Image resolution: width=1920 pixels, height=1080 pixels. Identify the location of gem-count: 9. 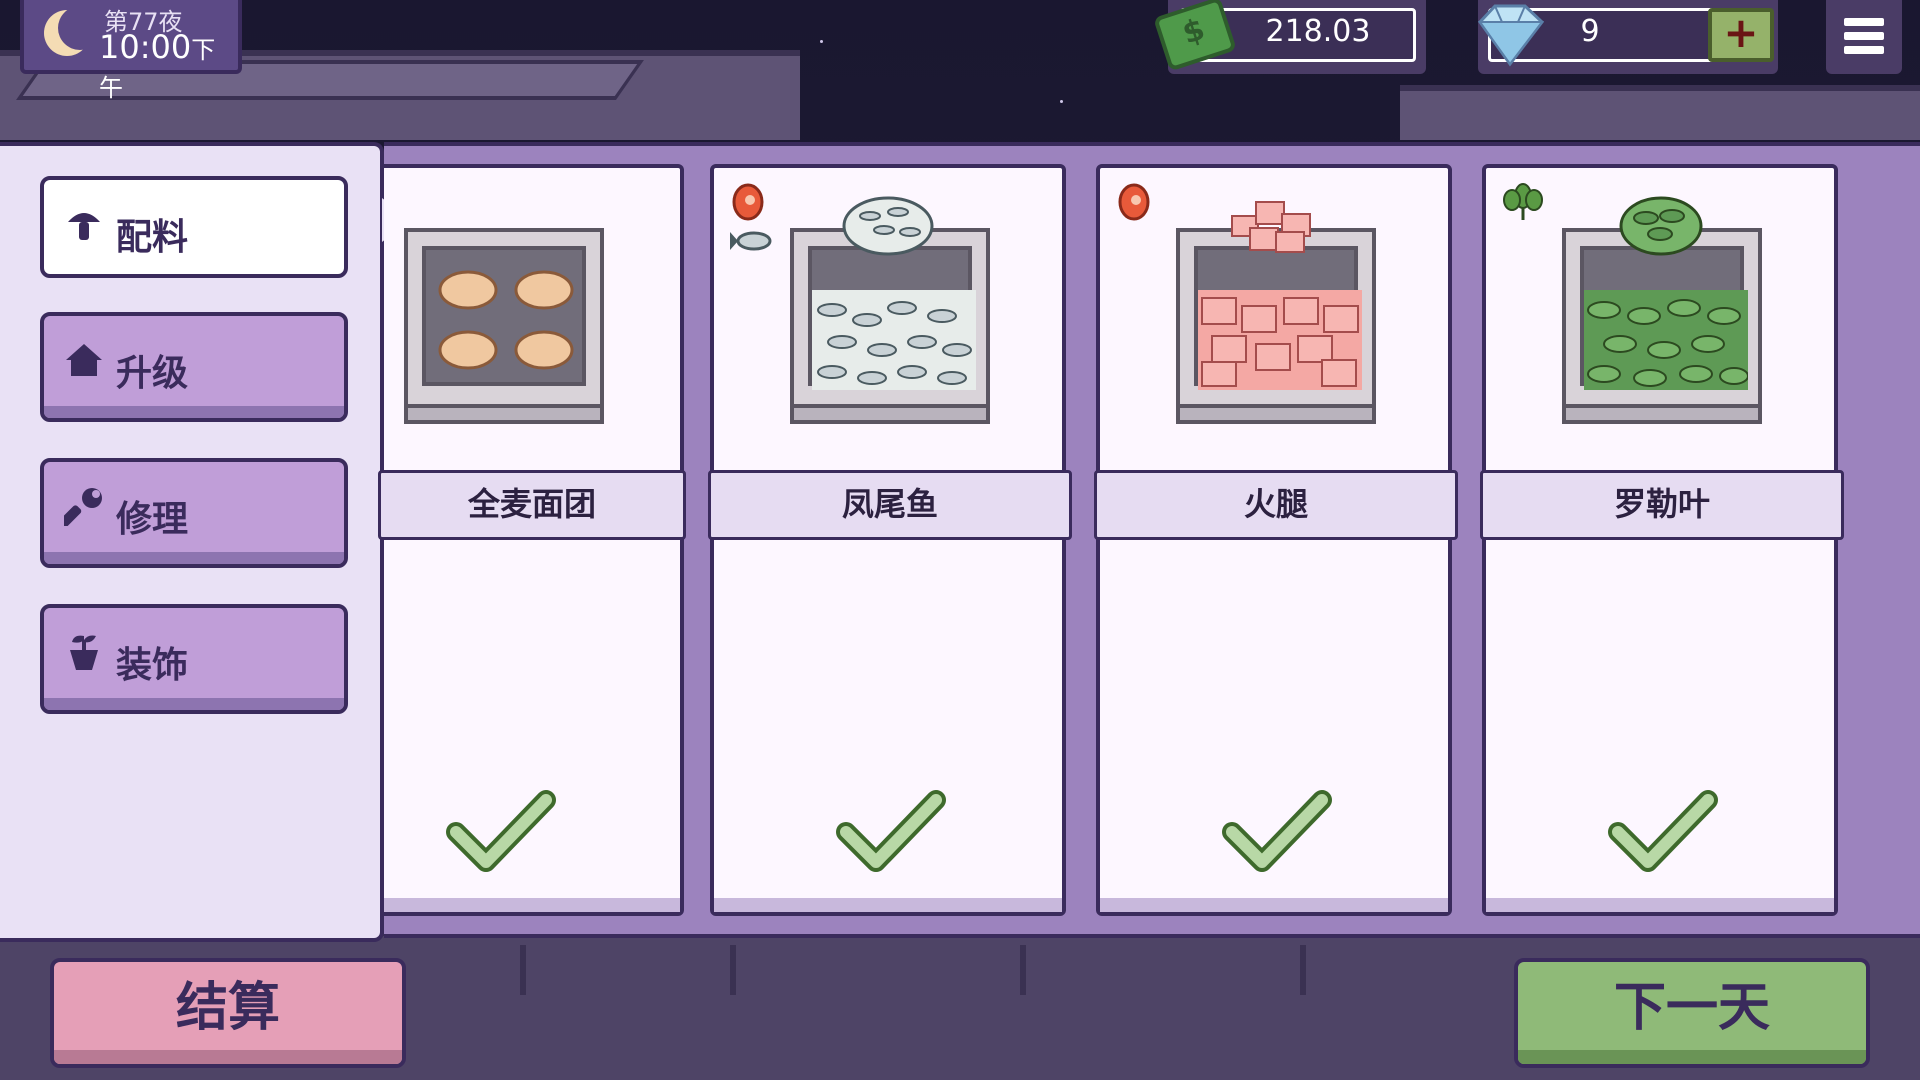
(1590, 31).